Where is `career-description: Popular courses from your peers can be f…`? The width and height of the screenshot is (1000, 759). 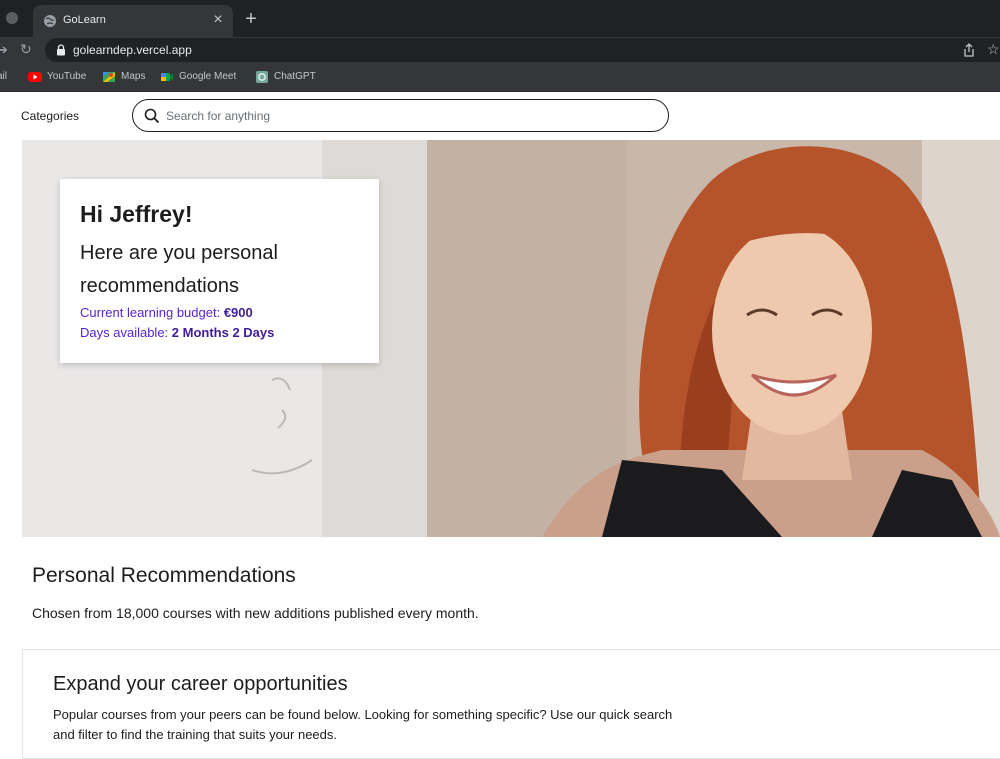
career-description: Popular courses from your peers can be f… is located at coordinates (363, 724).